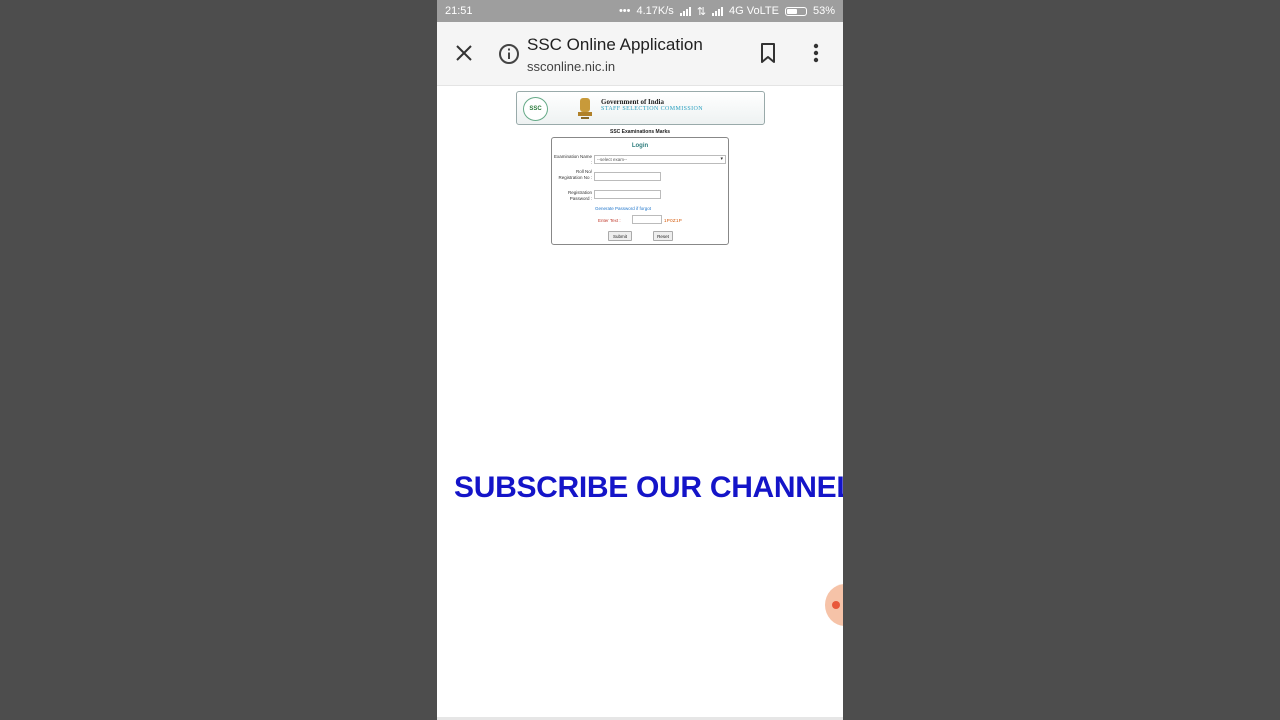  I want to click on exam-label: Examination Name :, so click(572, 159).